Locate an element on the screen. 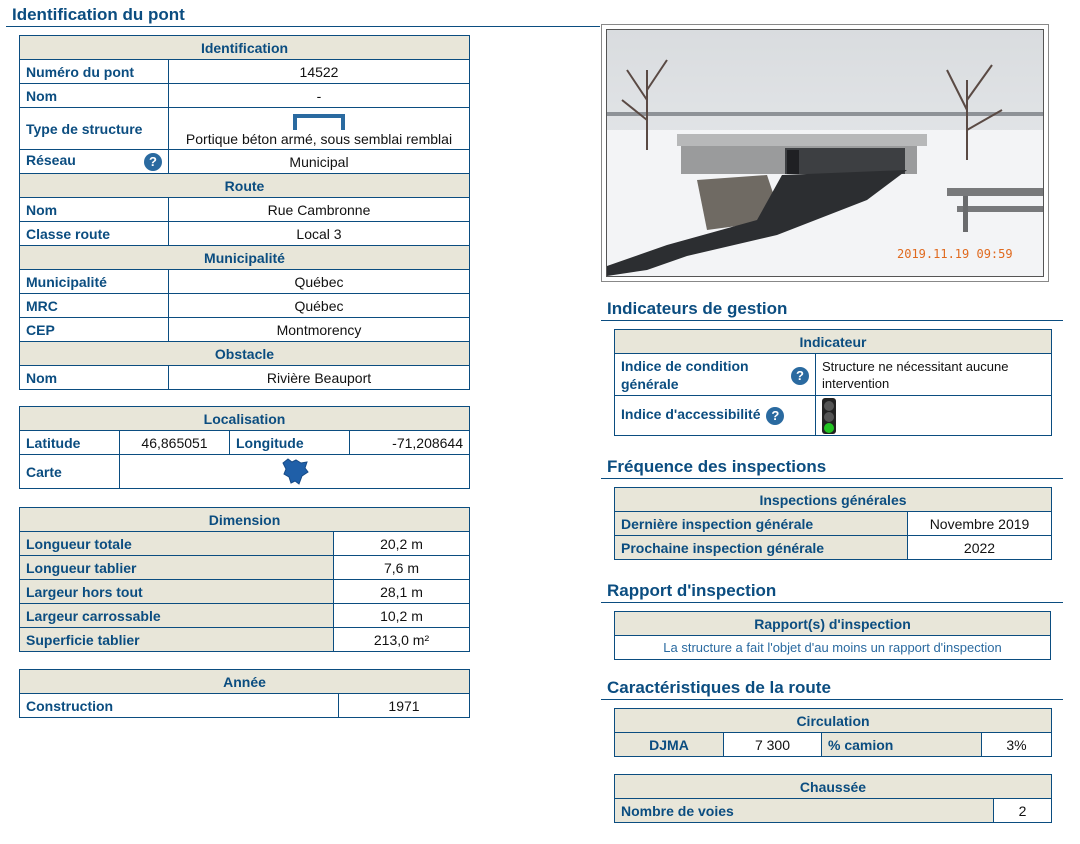  prochaine-value: 2022 is located at coordinates (979, 547).